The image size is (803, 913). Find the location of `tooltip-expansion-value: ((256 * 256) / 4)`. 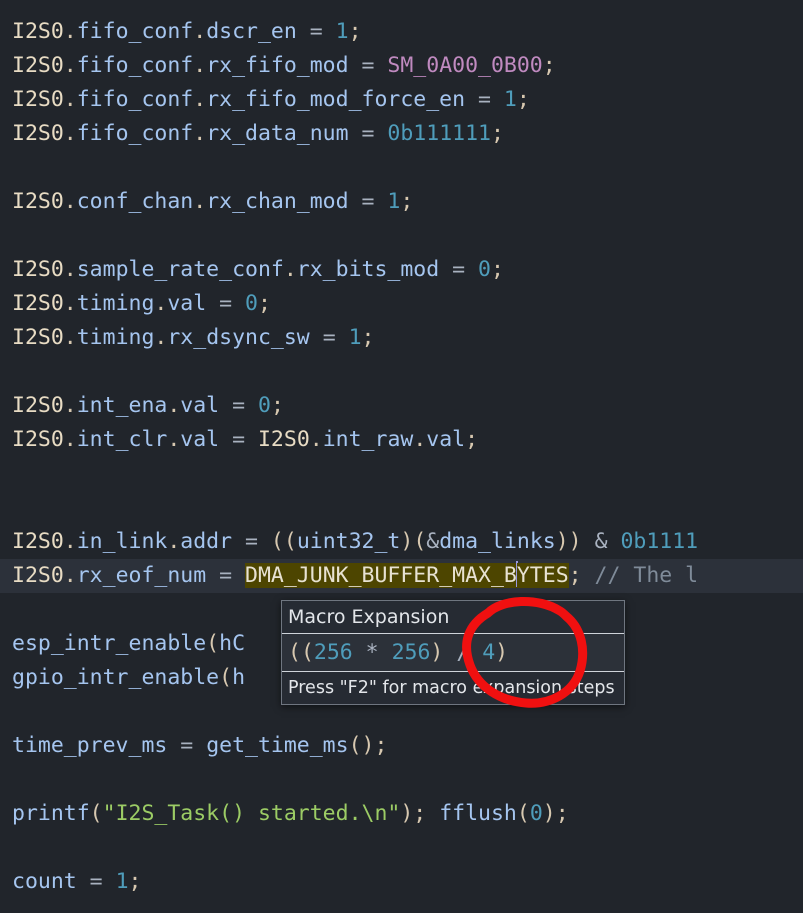

tooltip-expansion-value: ((256 * 256) / 4) is located at coordinates (453, 653).